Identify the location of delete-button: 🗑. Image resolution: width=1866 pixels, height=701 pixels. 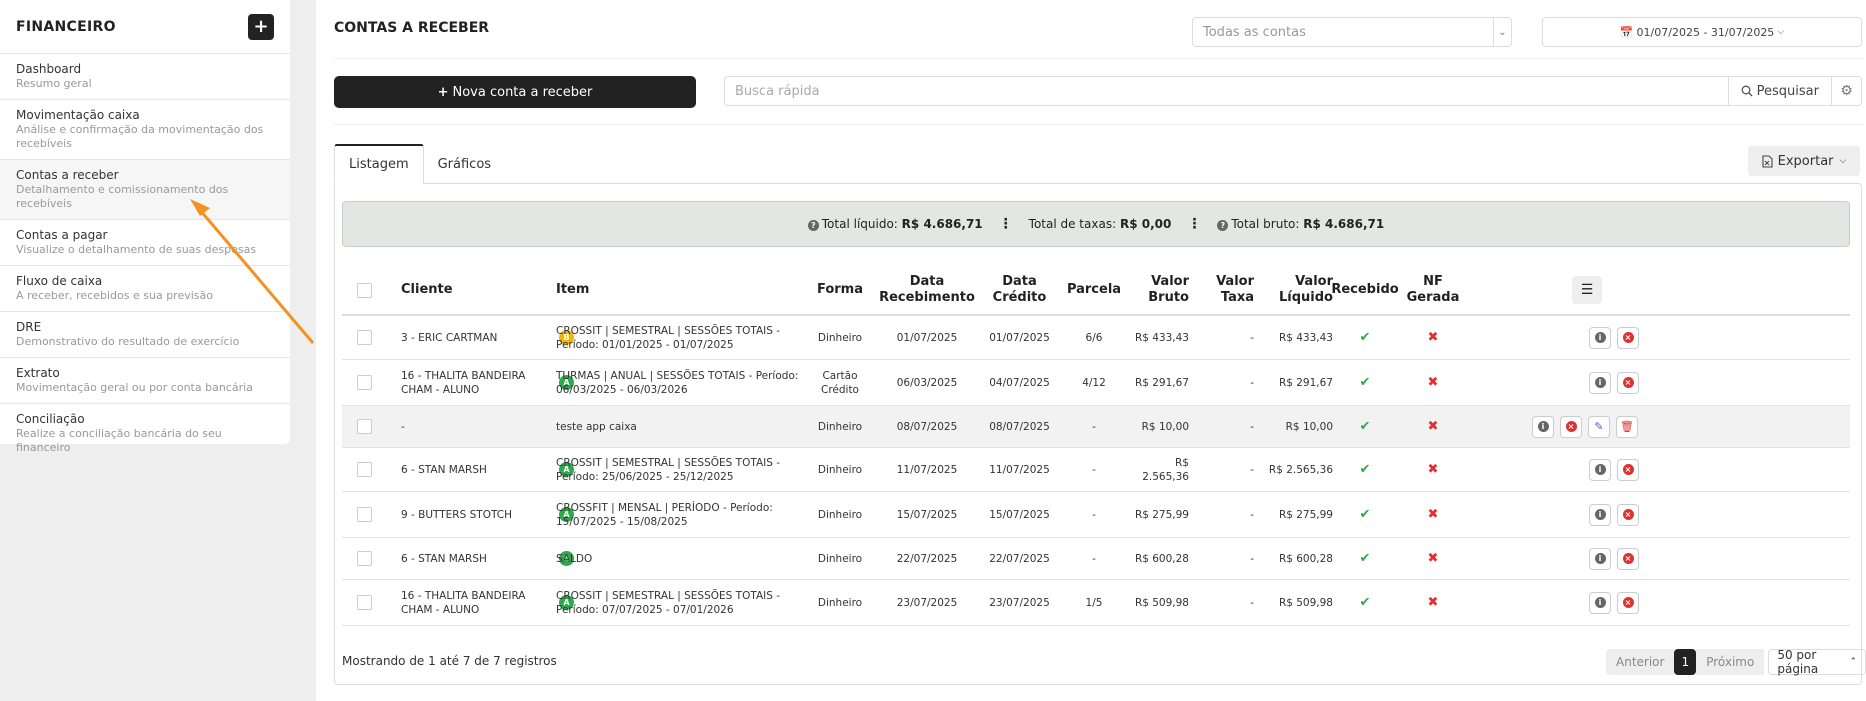
(1627, 426).